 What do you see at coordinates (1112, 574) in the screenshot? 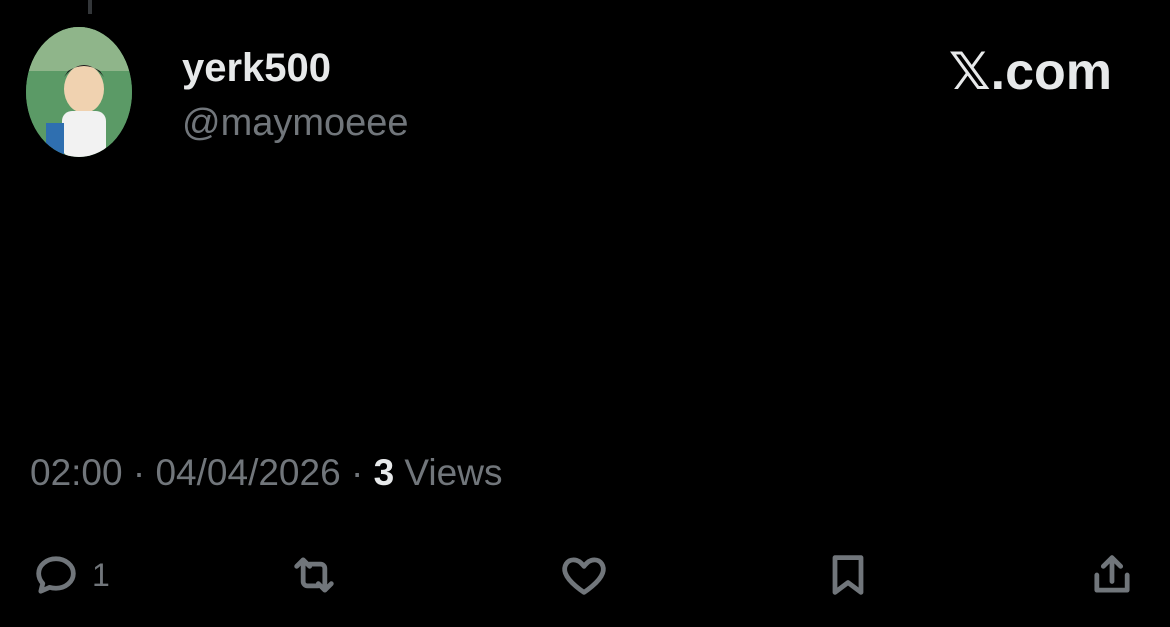
I see `share-icon` at bounding box center [1112, 574].